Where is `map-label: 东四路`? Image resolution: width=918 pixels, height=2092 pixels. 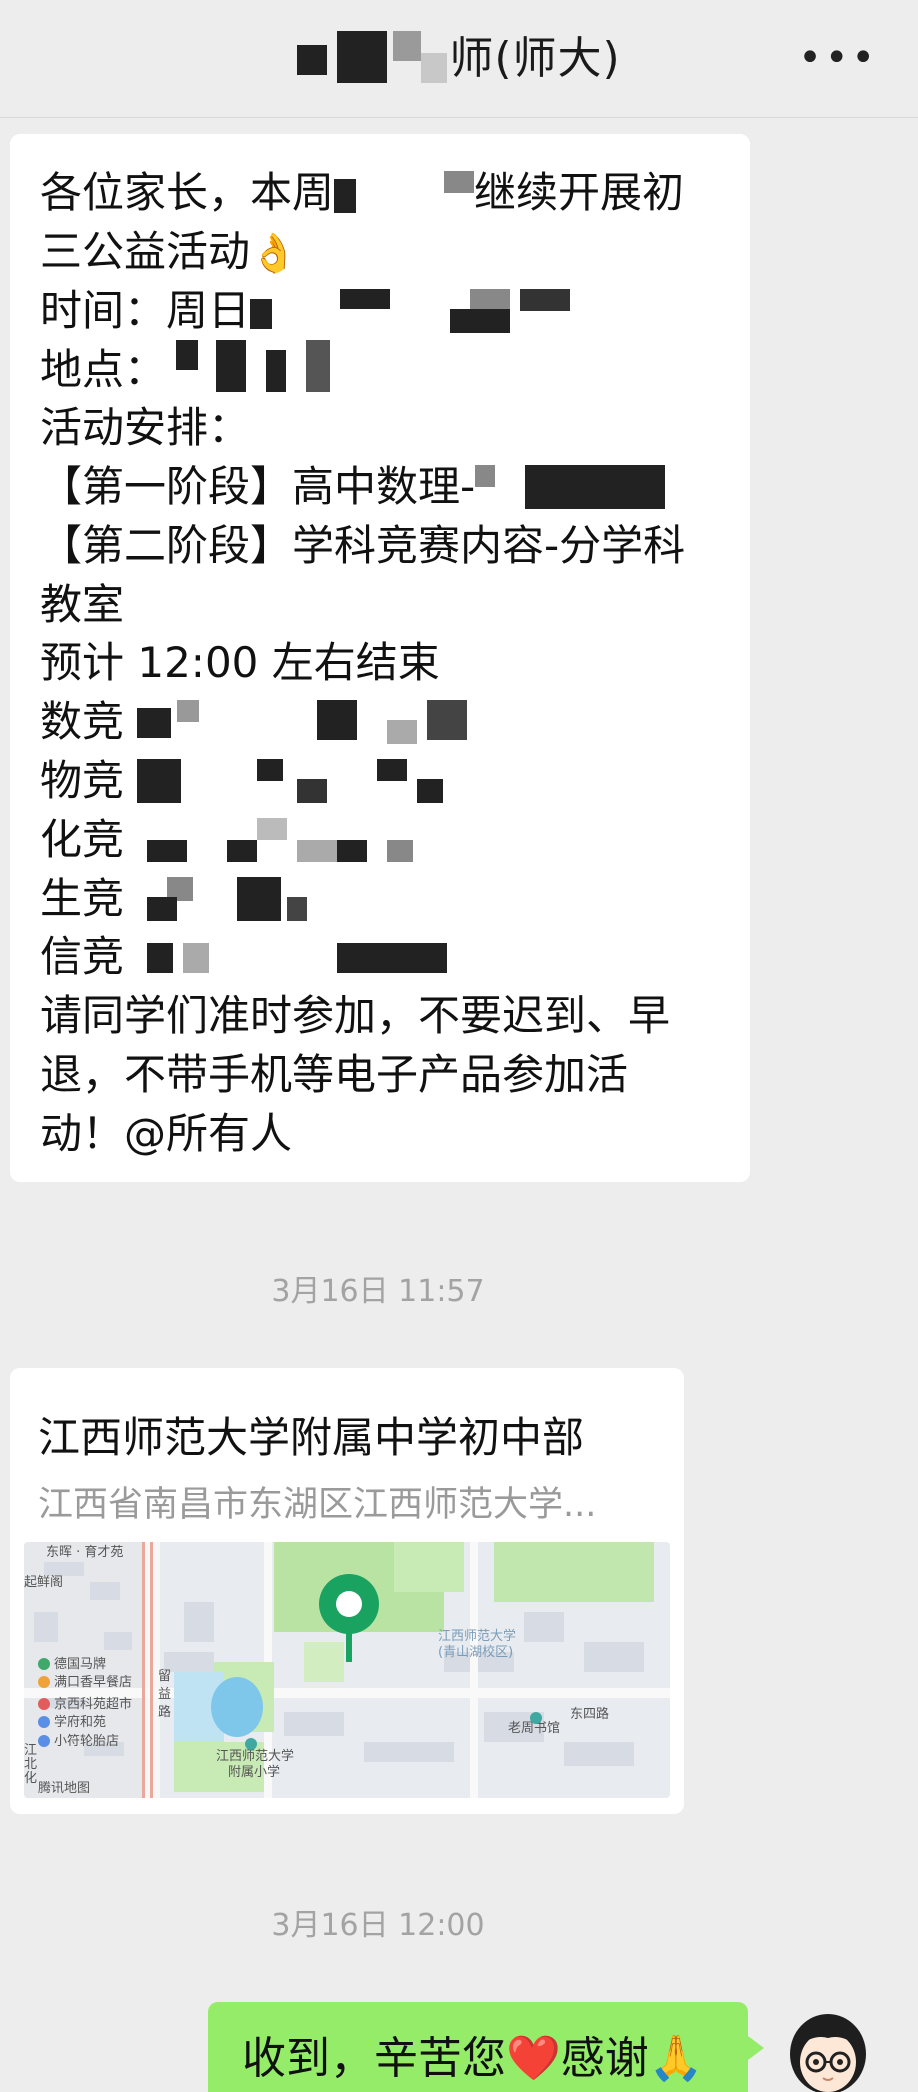 map-label: 东四路 is located at coordinates (589, 1714).